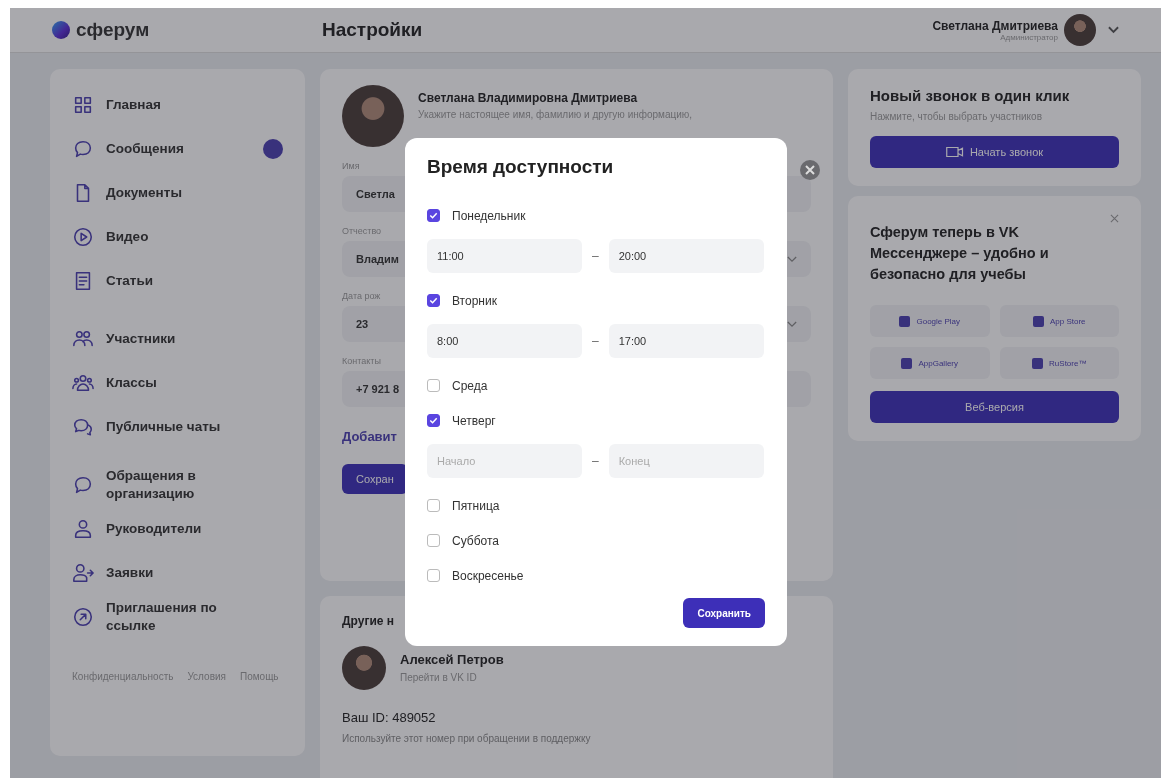 This screenshot has height=778, width=1161. I want to click on grid-icon, so click(83, 105).